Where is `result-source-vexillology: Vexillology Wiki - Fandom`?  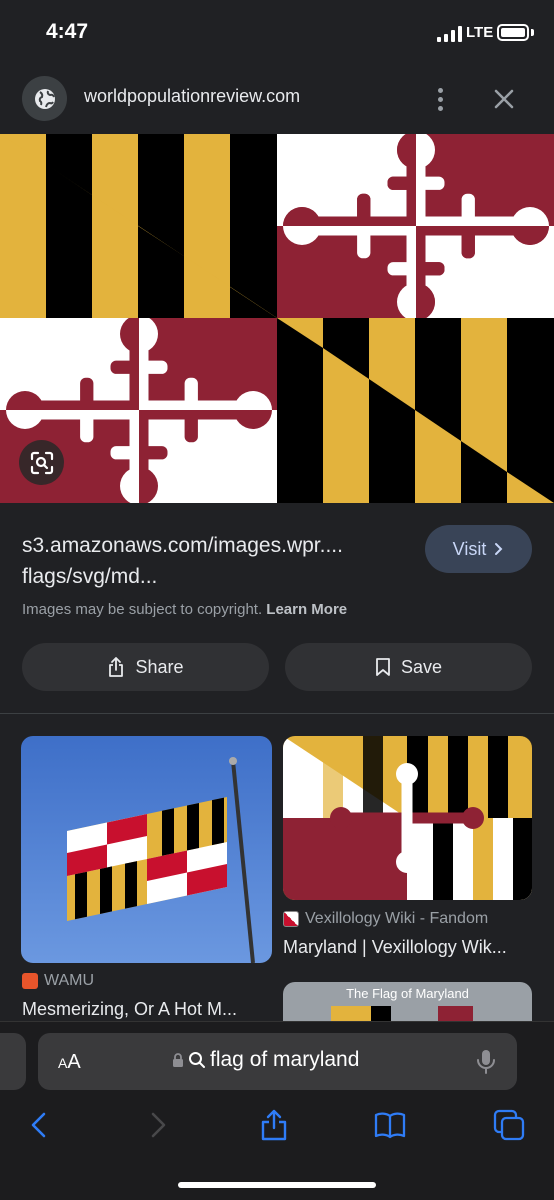
result-source-vexillology: Vexillology Wiki - Fandom is located at coordinates (385, 919).